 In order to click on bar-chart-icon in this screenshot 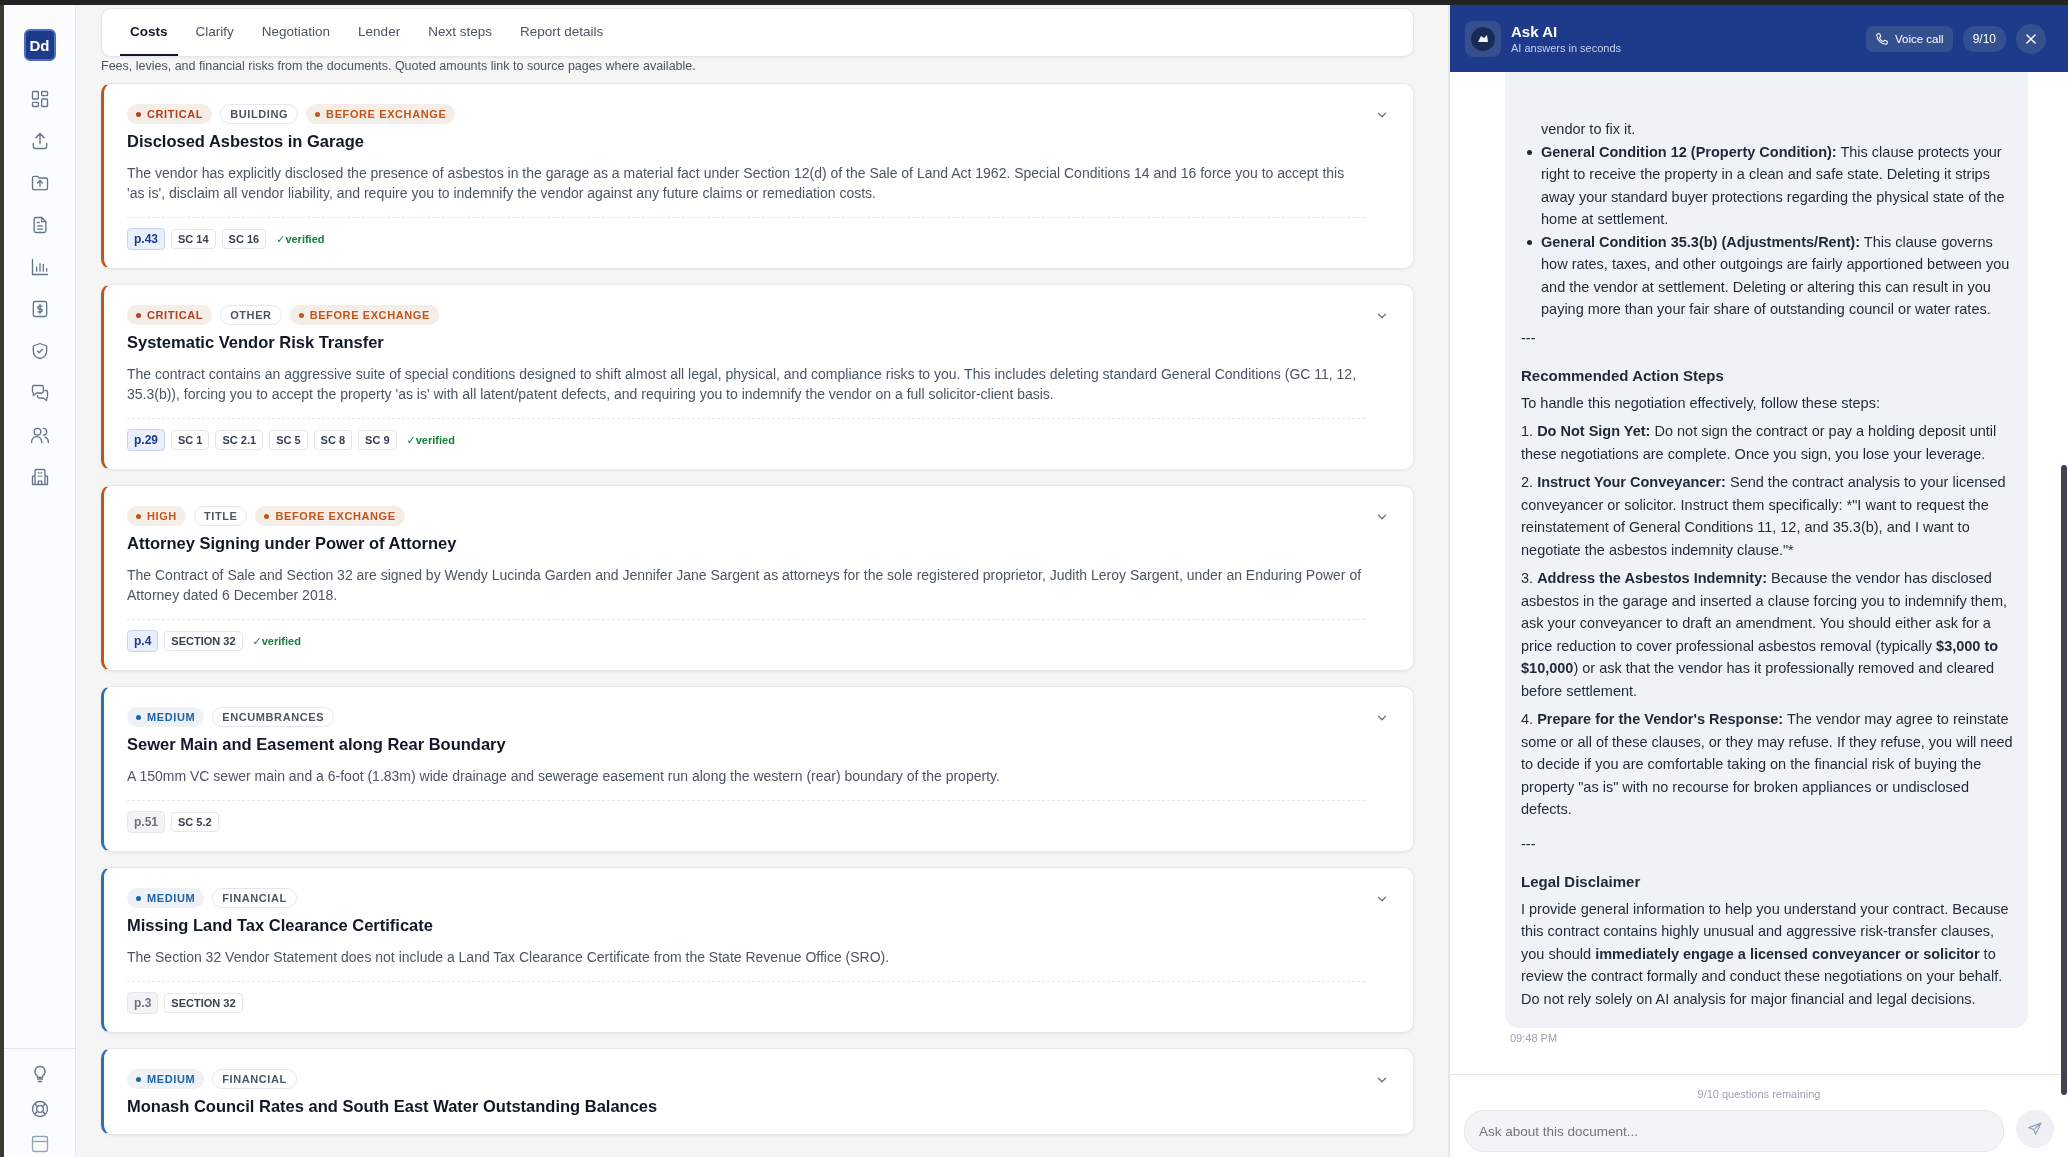, I will do `click(39, 267)`.